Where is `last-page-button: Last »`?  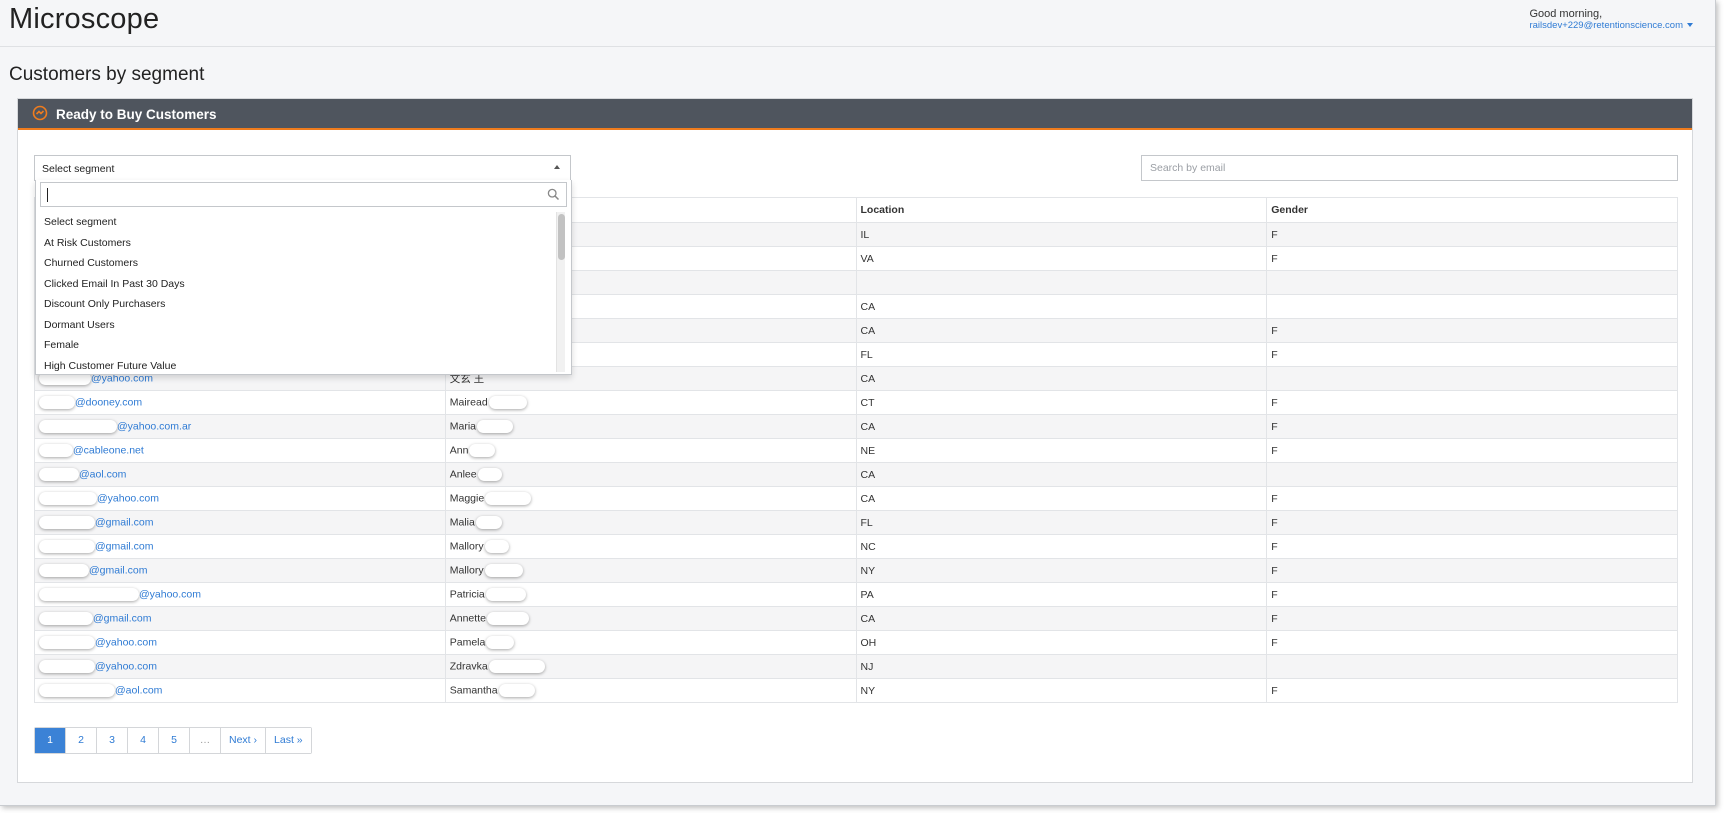
last-page-button: Last » is located at coordinates (288, 740).